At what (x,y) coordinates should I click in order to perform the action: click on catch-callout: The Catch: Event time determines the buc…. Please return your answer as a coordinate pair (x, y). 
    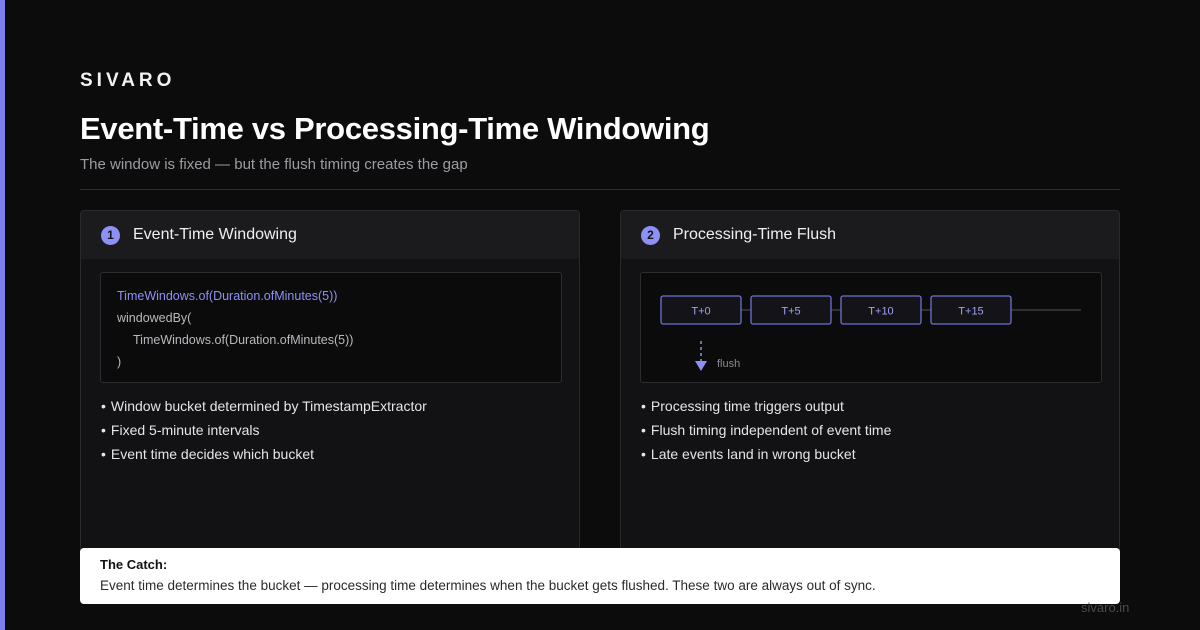
    Looking at the image, I should click on (600, 576).